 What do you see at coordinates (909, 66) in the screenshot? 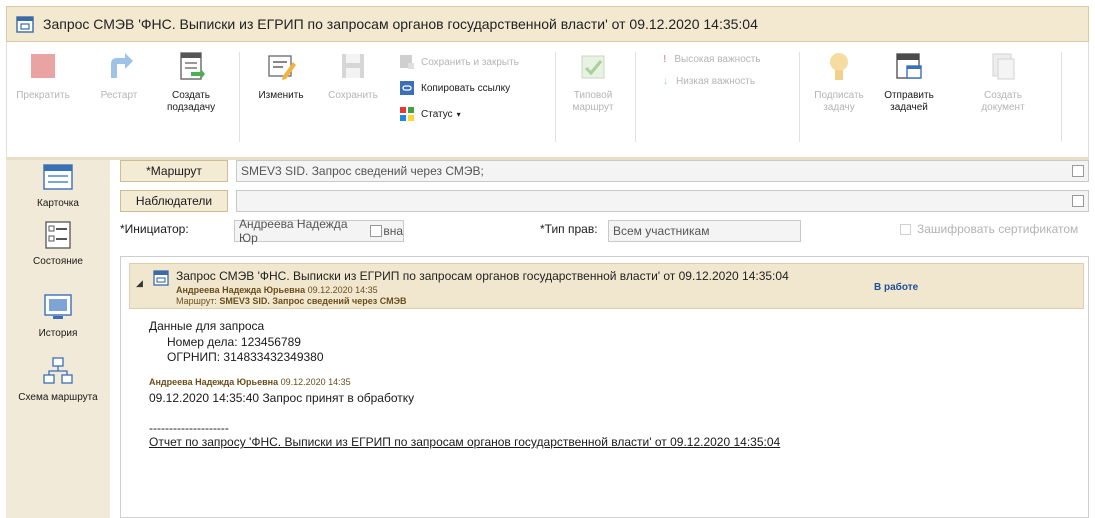
I see `send-task-icon` at bounding box center [909, 66].